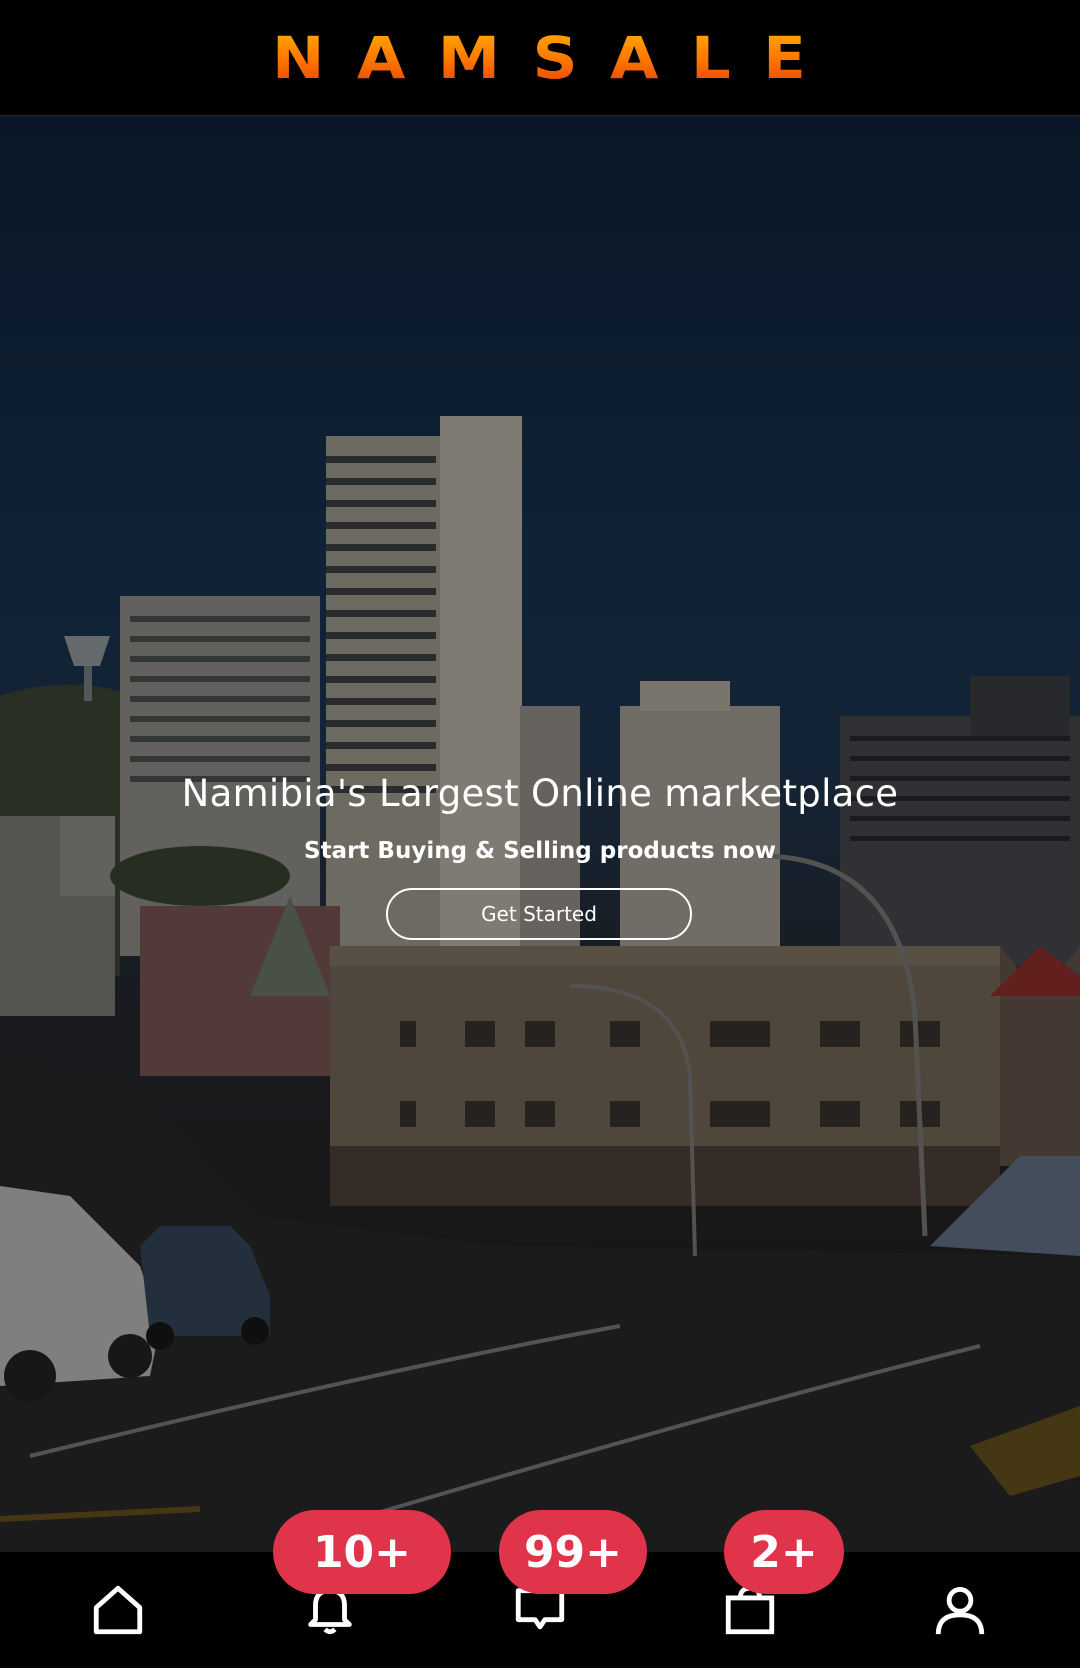  I want to click on notifications-badge: 10+, so click(362, 1552).